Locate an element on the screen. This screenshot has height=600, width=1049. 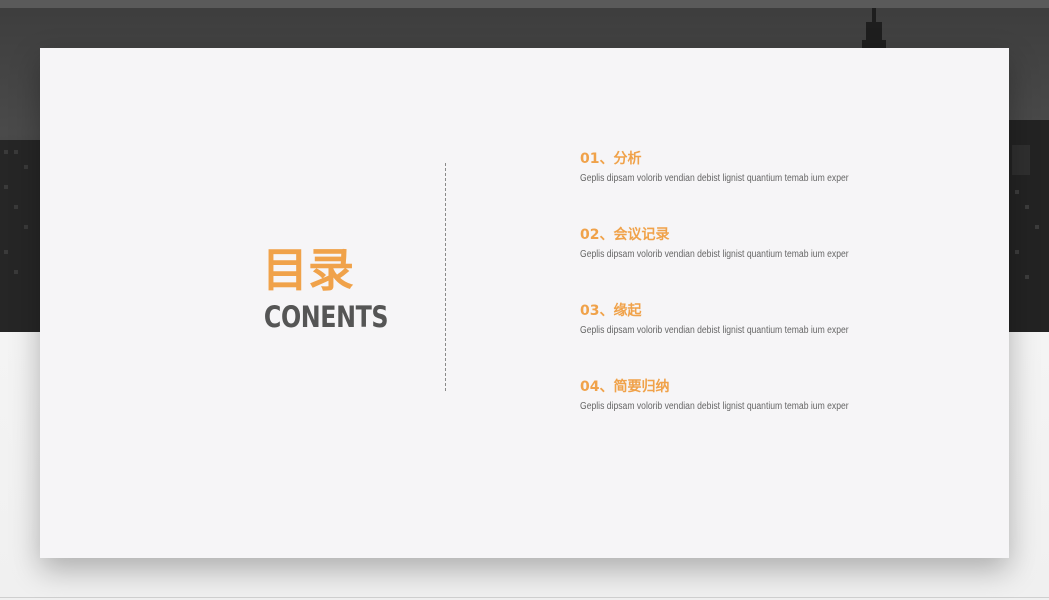
vertical-dashed-divider is located at coordinates (445, 277).